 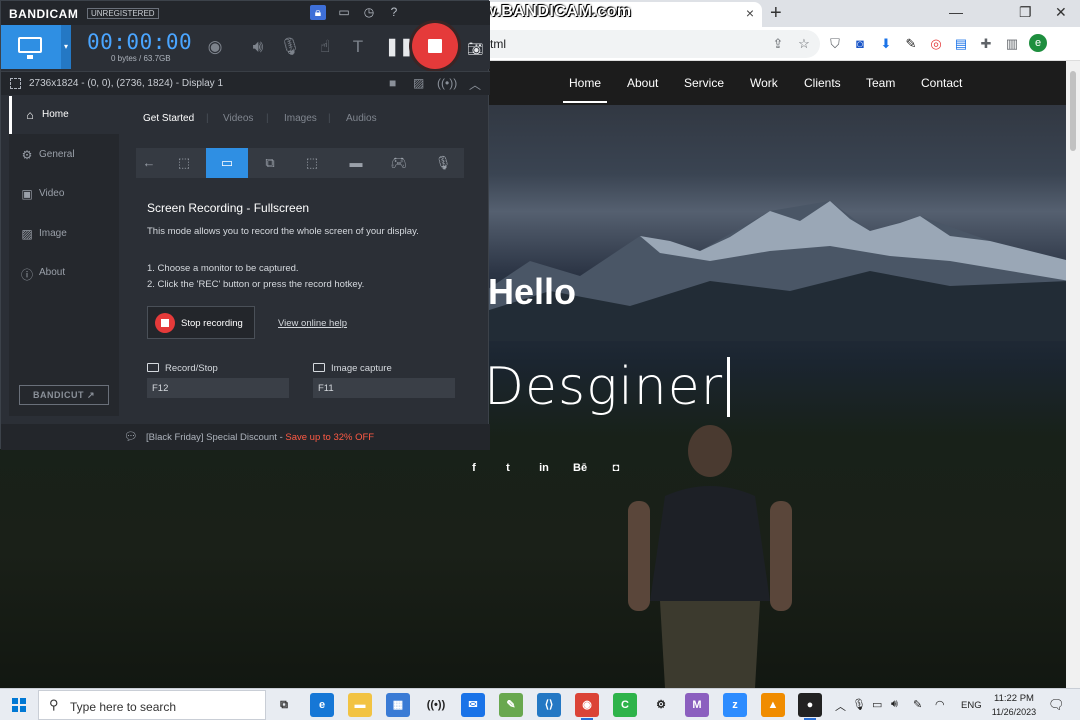 What do you see at coordinates (300, 118) in the screenshot?
I see `tab-images: Images` at bounding box center [300, 118].